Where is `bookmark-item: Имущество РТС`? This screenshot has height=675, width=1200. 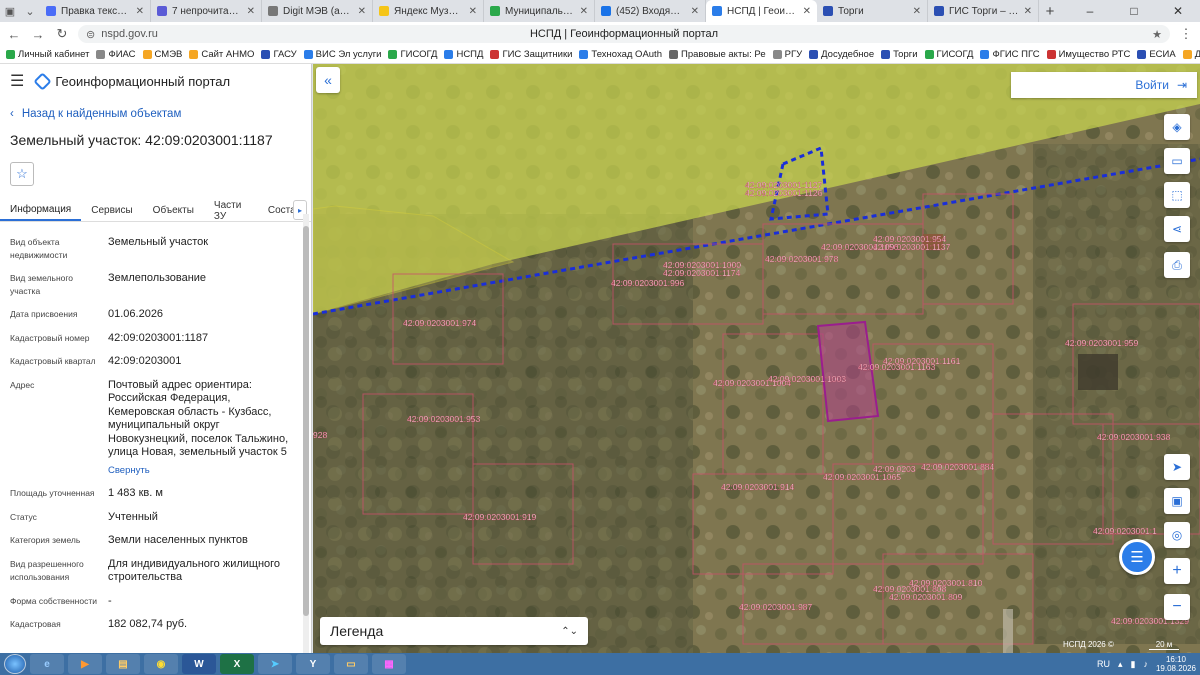
bookmark-item: Имущество РТС is located at coordinates (1088, 54).